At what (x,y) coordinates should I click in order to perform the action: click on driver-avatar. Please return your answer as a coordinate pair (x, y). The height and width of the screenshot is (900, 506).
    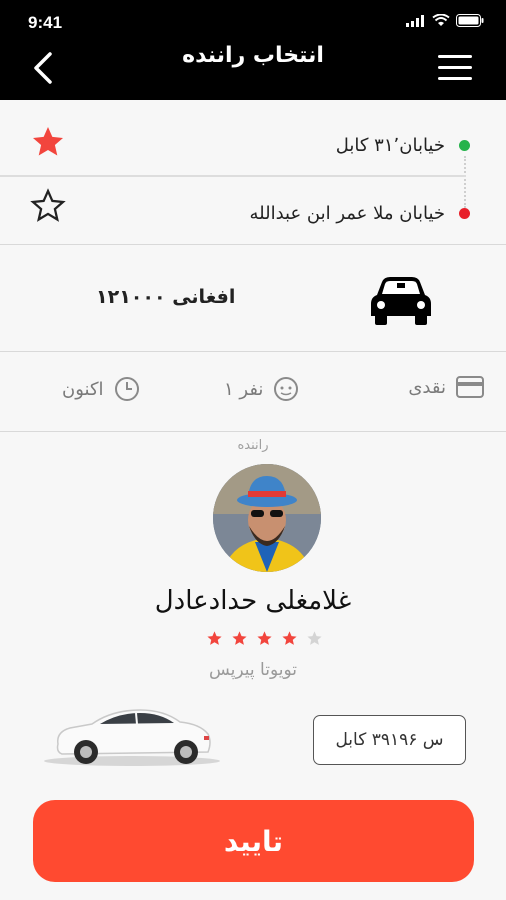
    Looking at the image, I should click on (267, 518).